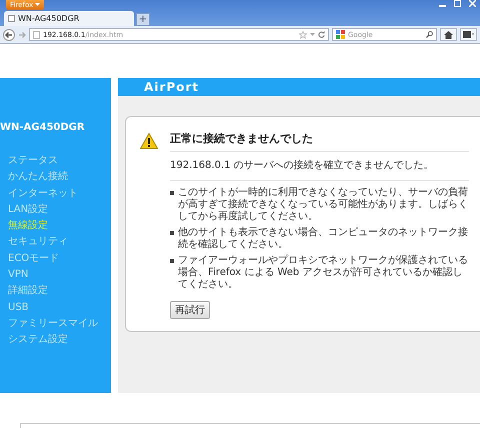  Describe the element at coordinates (340, 34) in the screenshot. I see `search-engine-icon` at that location.